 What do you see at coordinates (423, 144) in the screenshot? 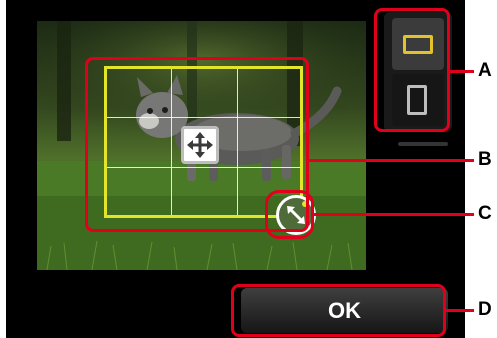
I see `orientation-scroll-bar` at bounding box center [423, 144].